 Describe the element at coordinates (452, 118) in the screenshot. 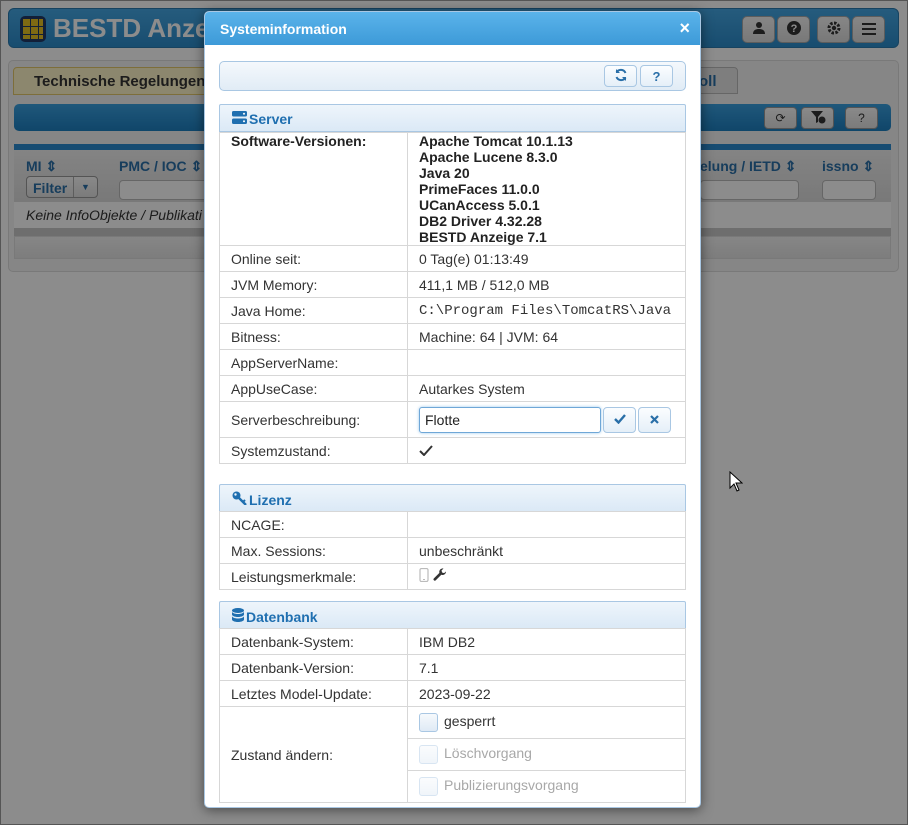

I see `section-server: Server` at that location.